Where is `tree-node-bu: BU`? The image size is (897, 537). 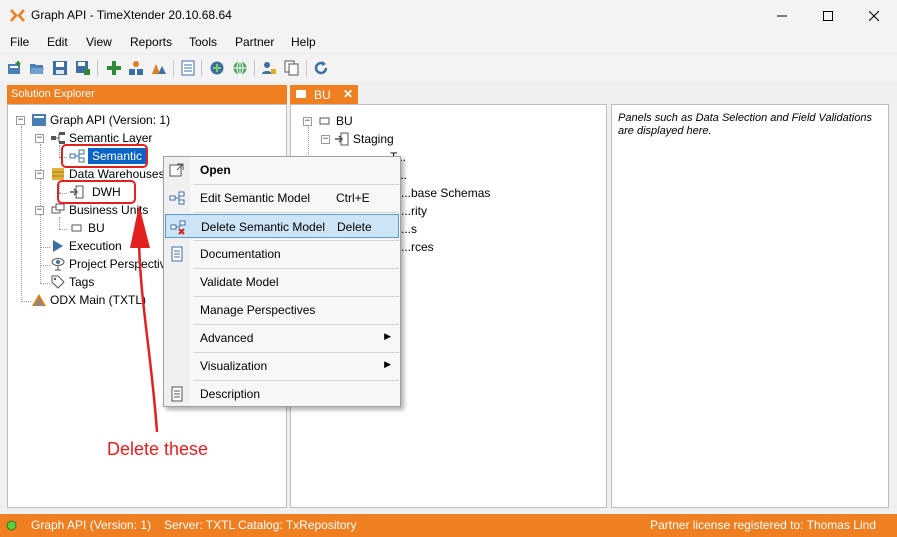
tree-node-bu: BU is located at coordinates (87, 228).